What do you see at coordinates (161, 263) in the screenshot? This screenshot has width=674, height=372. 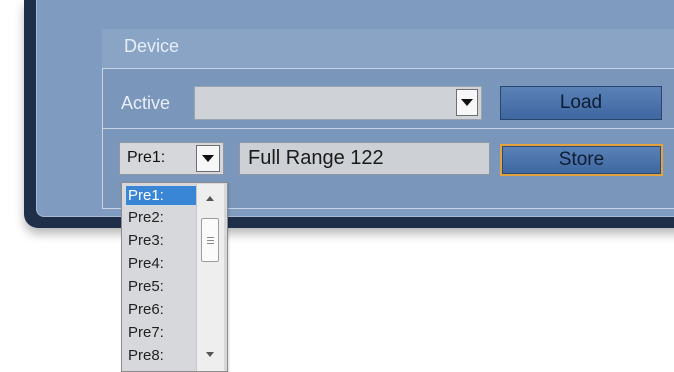 I see `preset-option-pre4: Pre4:` at bounding box center [161, 263].